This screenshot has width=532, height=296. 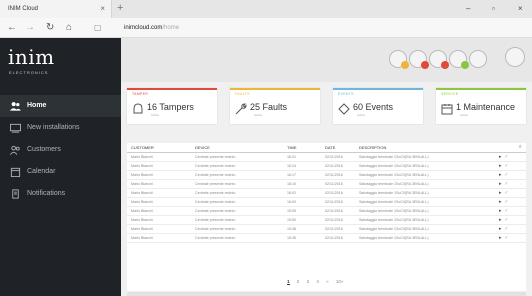 I want to click on sidebar-item-home: Home, so click(x=60, y=106).